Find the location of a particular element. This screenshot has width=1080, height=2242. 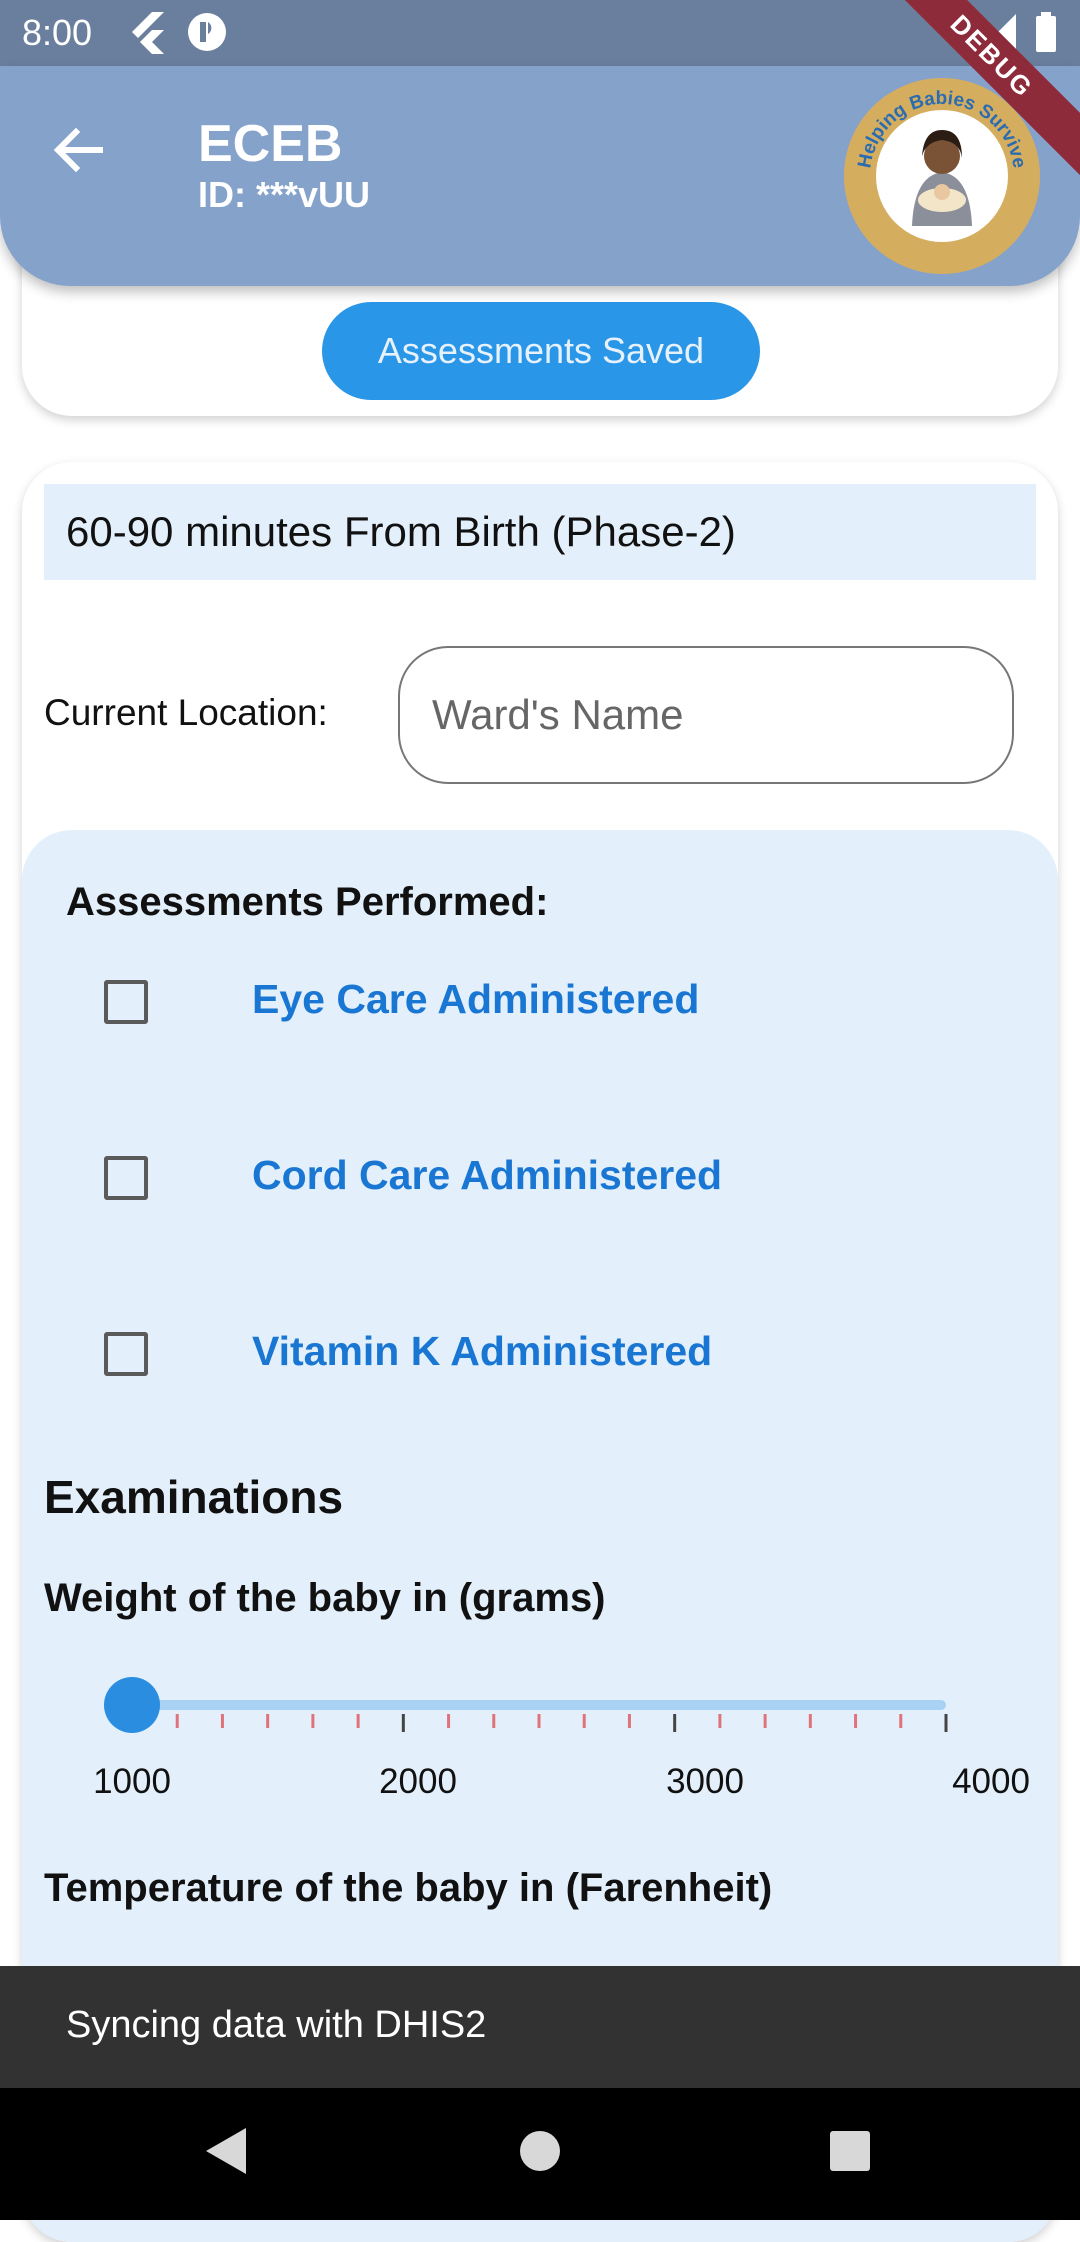

location-label: Current Location: is located at coordinates (186, 712).